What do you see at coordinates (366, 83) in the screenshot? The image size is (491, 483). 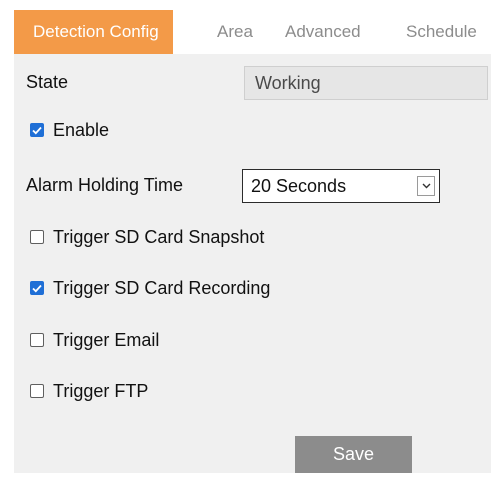 I see `state-value-field: Working` at bounding box center [366, 83].